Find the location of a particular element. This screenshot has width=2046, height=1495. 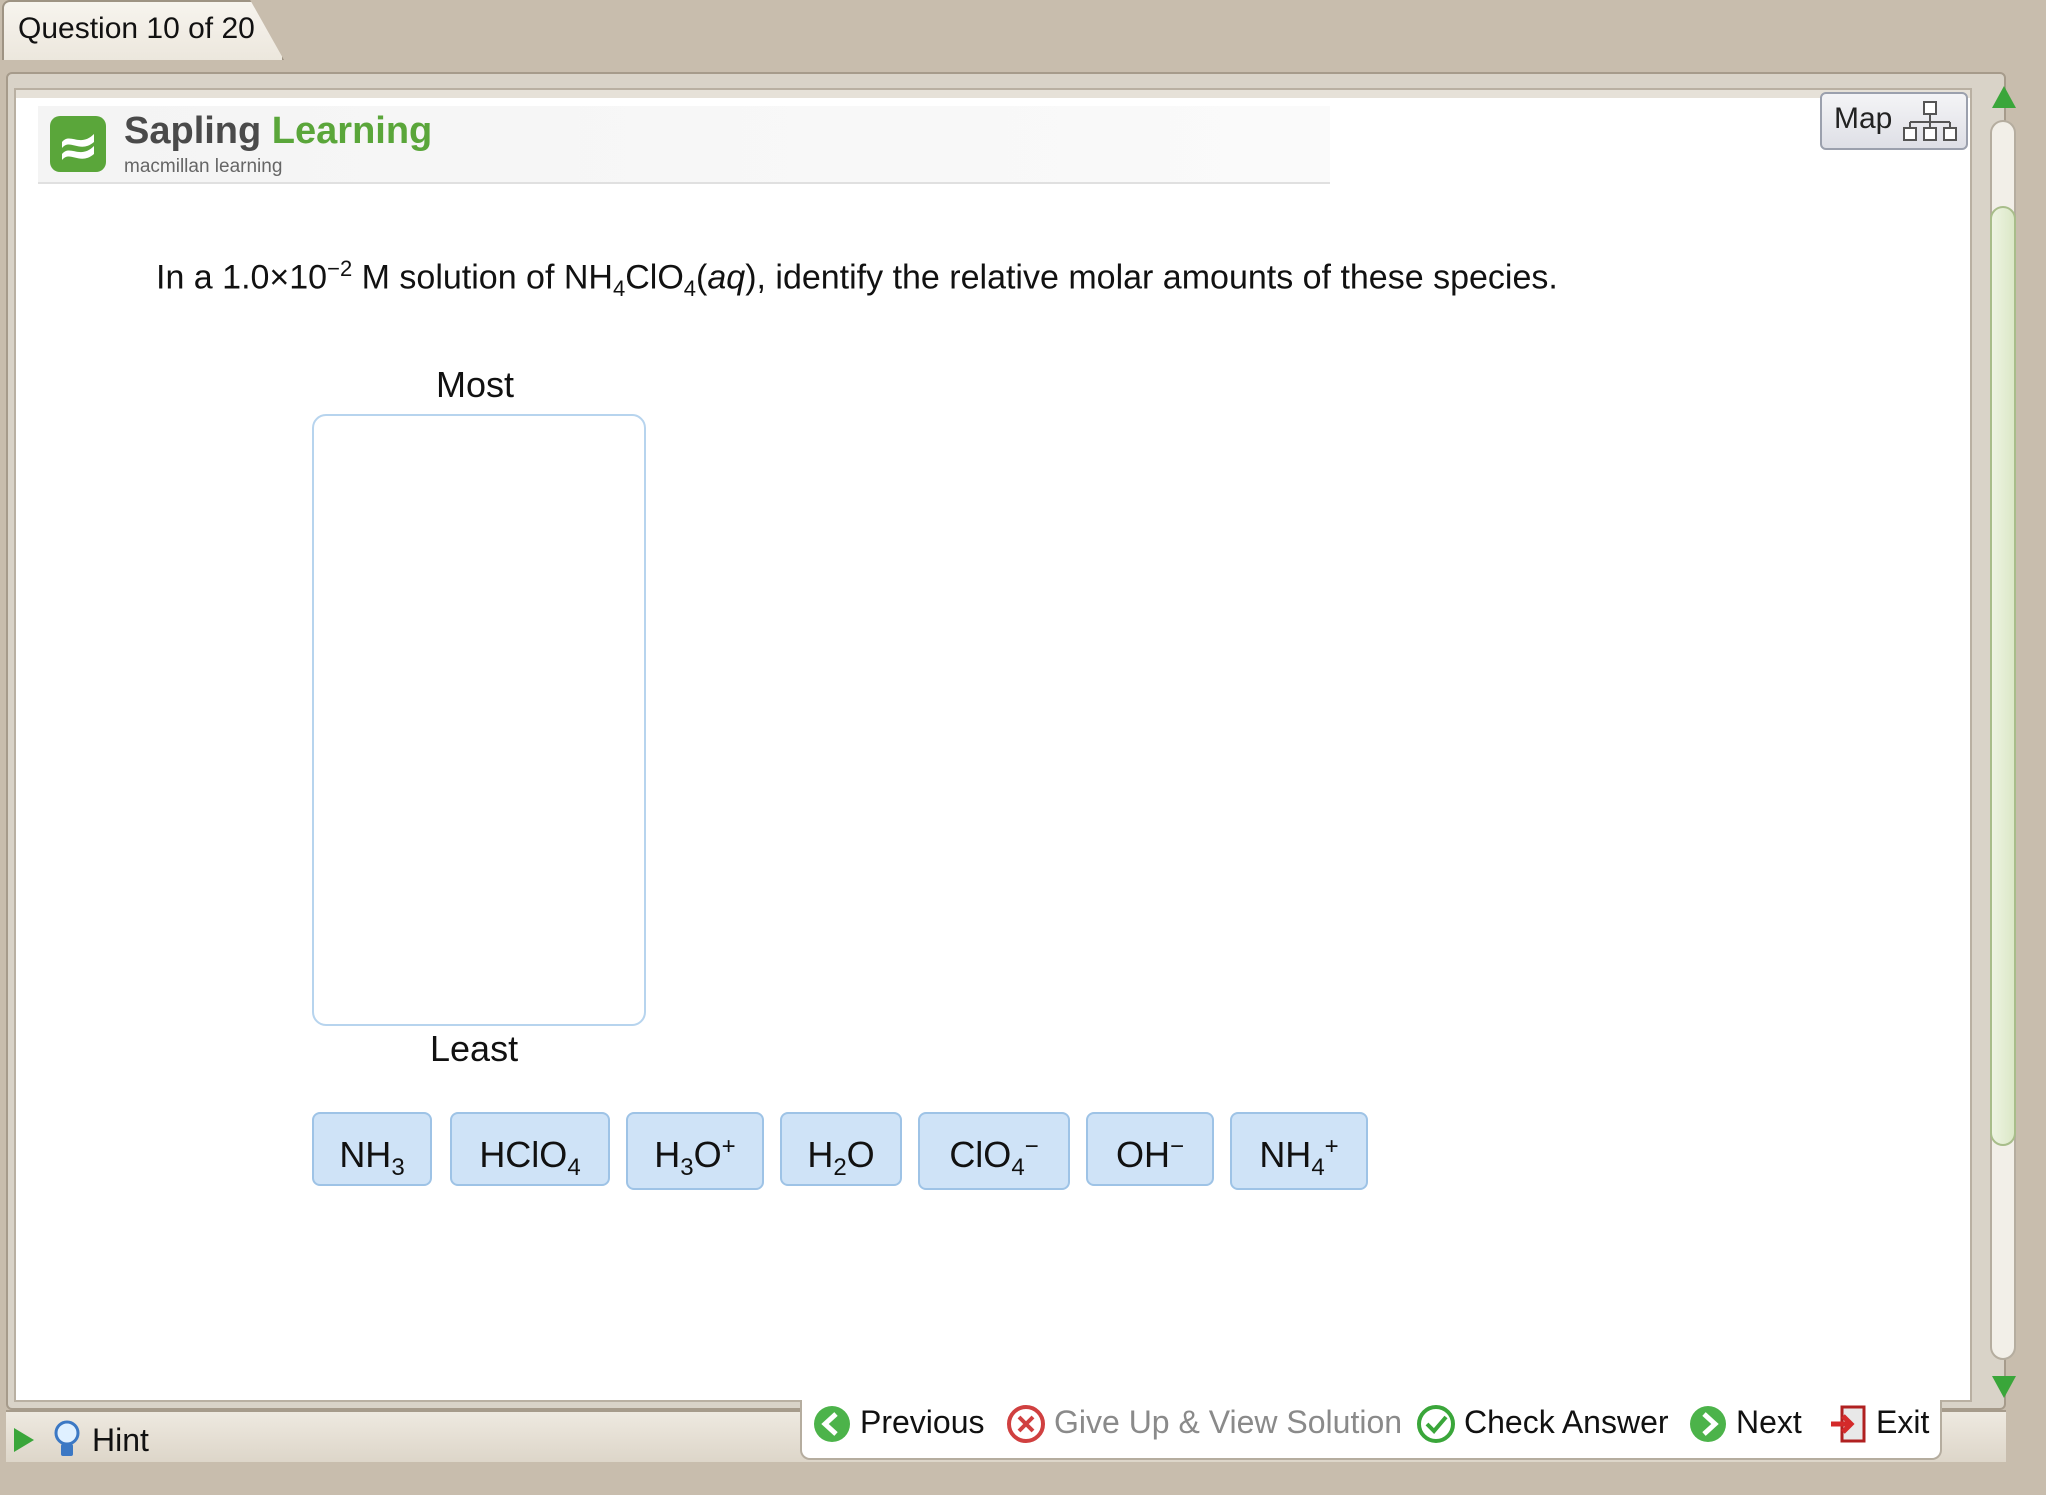

logo-subtitle: macmillan learning is located at coordinates (203, 166).